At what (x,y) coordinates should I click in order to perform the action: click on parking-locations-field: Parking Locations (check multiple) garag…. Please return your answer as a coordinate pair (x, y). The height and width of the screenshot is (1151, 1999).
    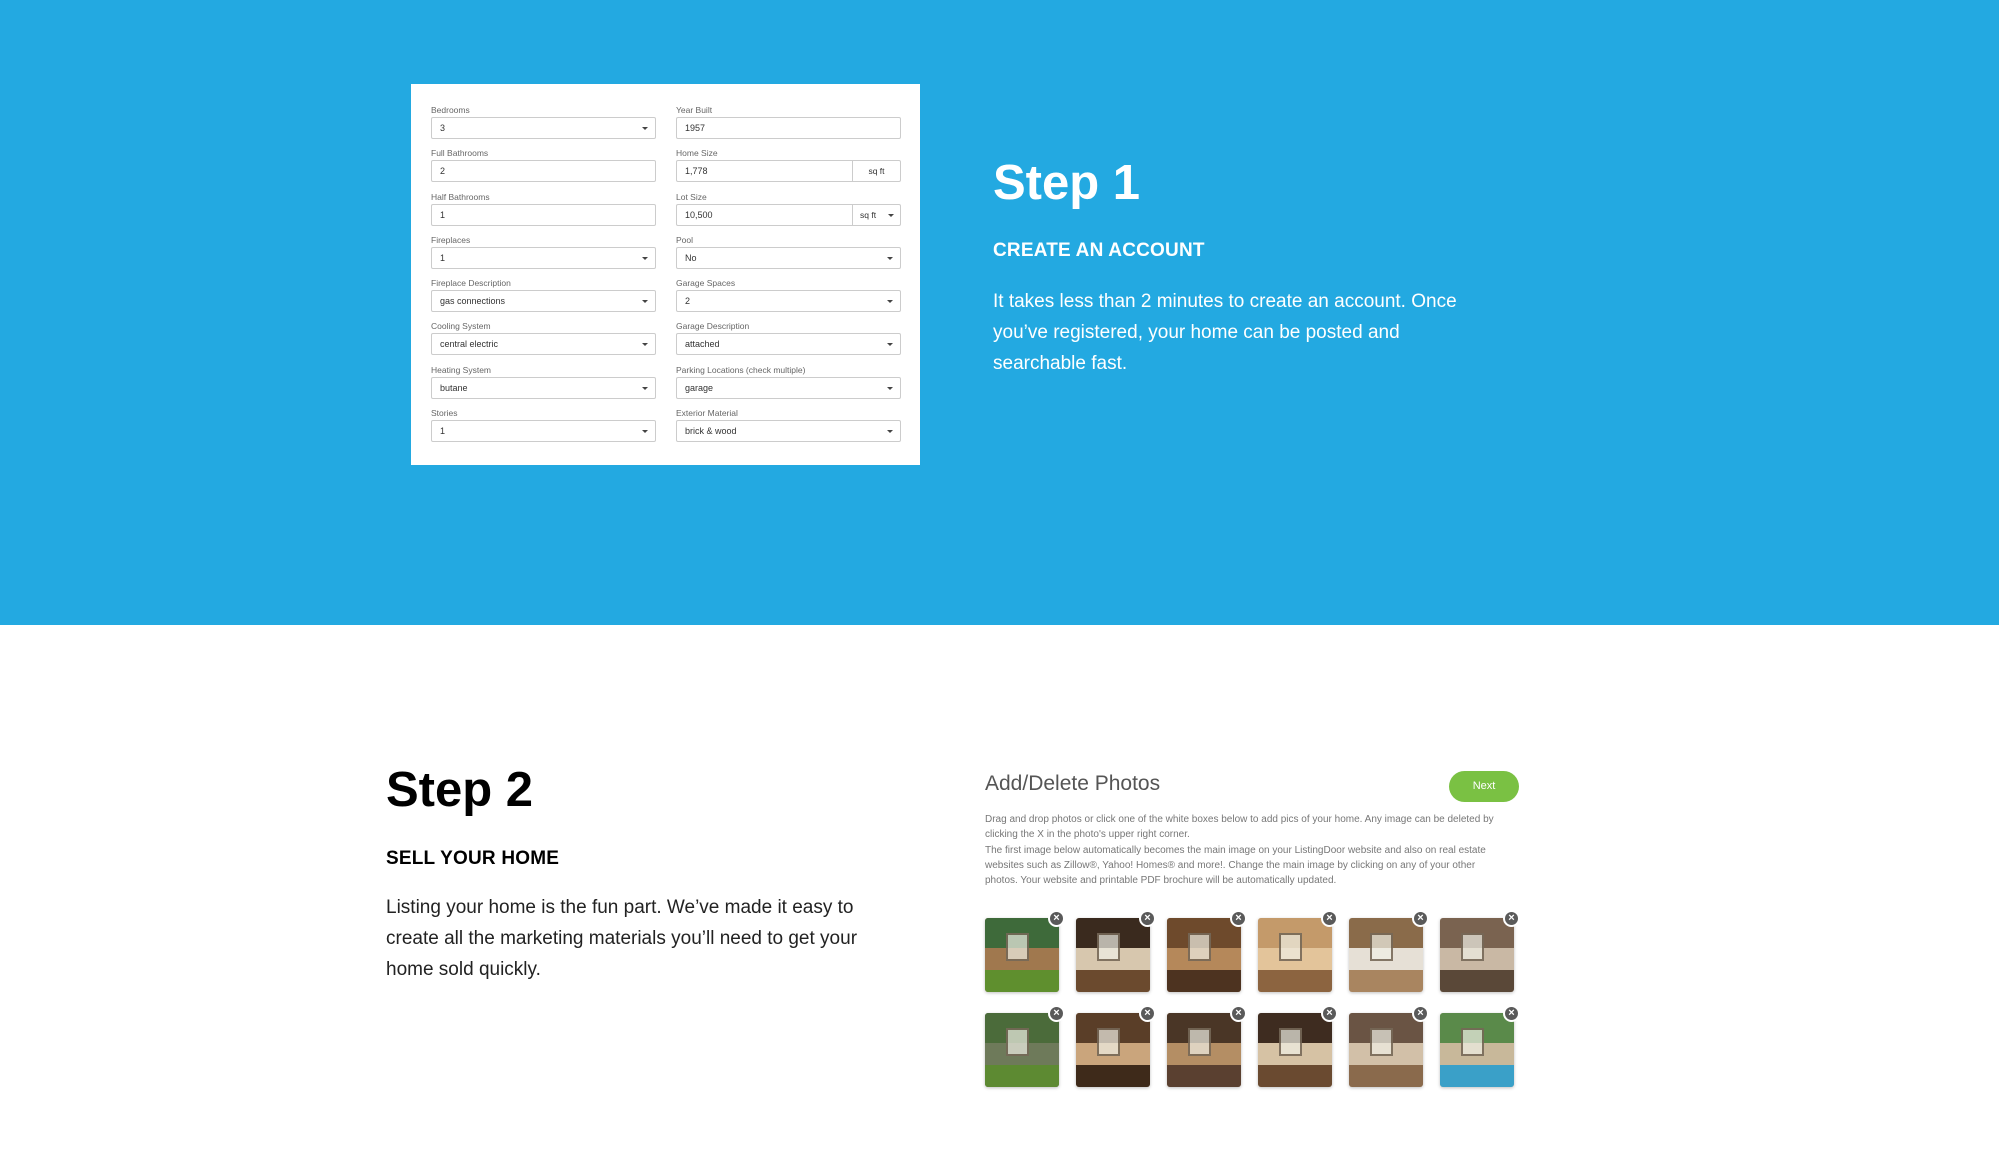
    Looking at the image, I should click on (788, 385).